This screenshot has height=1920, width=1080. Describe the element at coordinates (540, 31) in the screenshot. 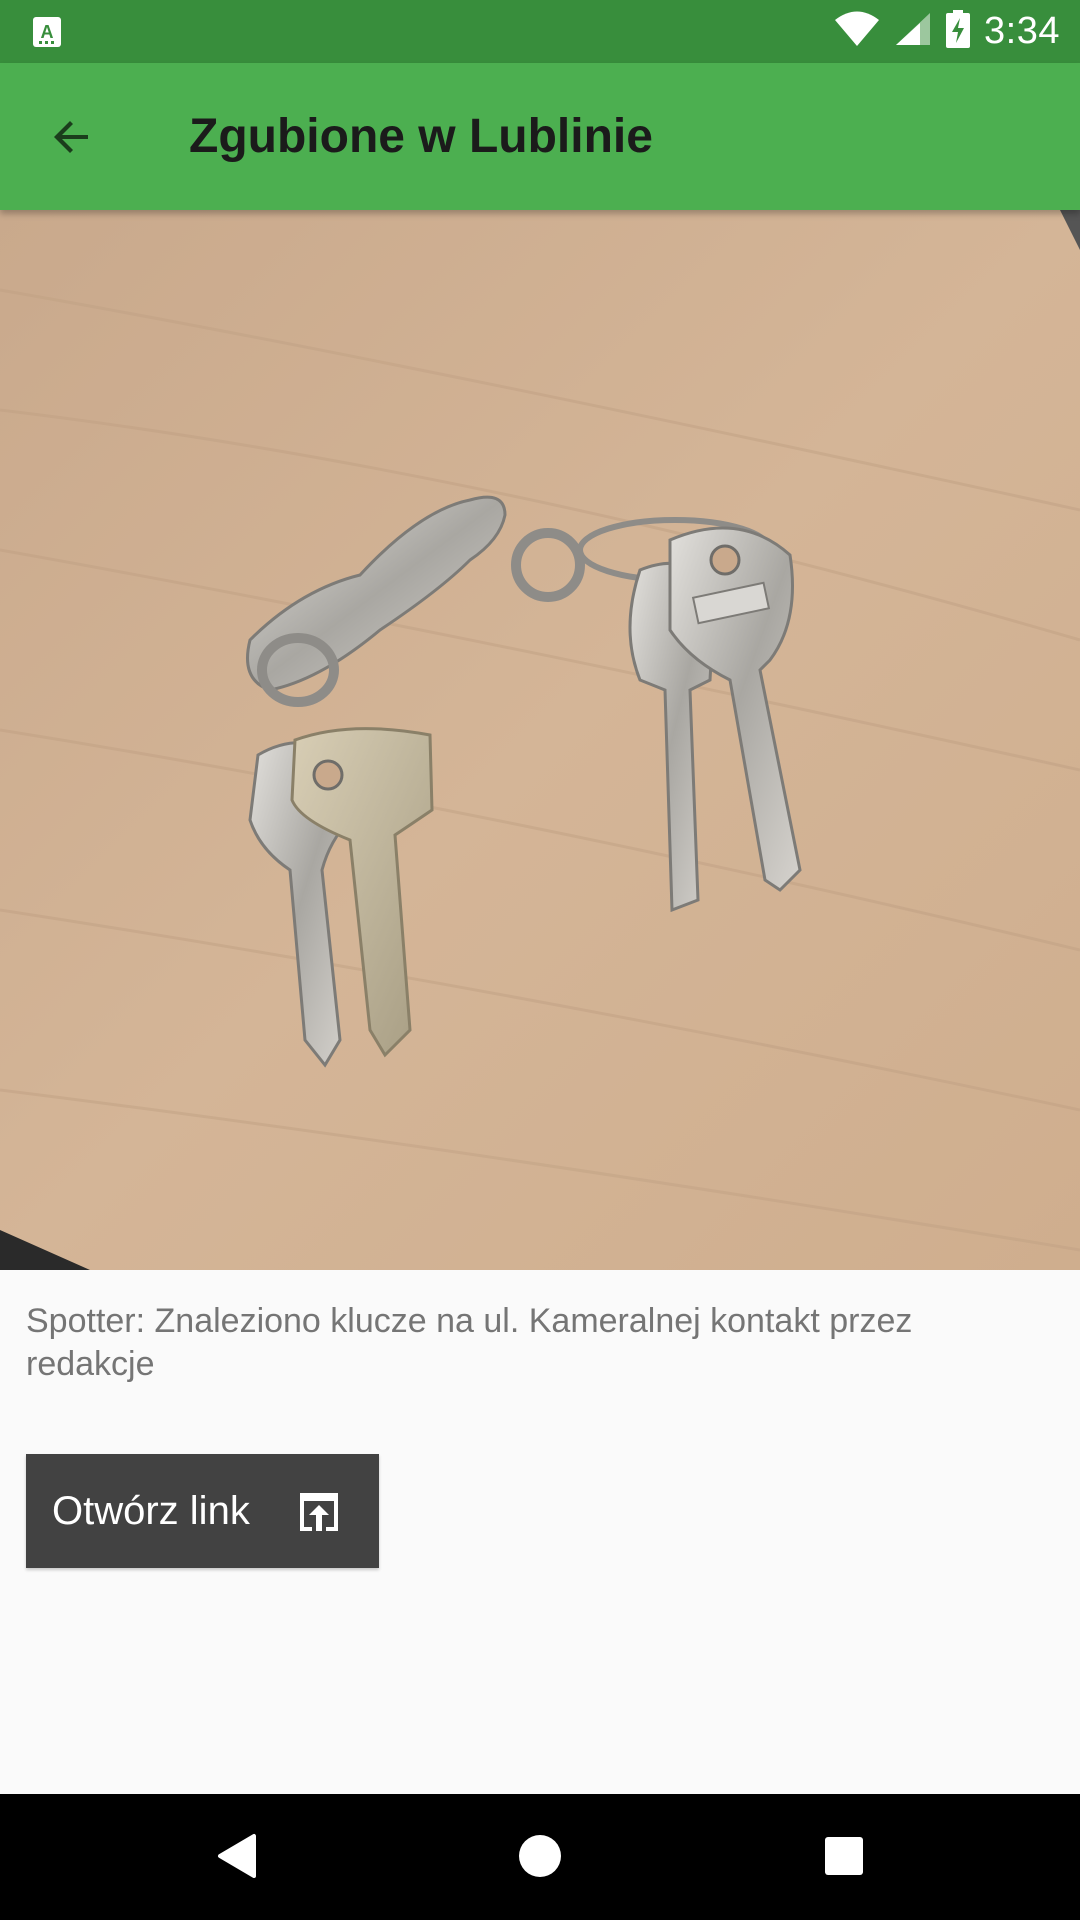

I see `status-bar: A 3:34` at that location.